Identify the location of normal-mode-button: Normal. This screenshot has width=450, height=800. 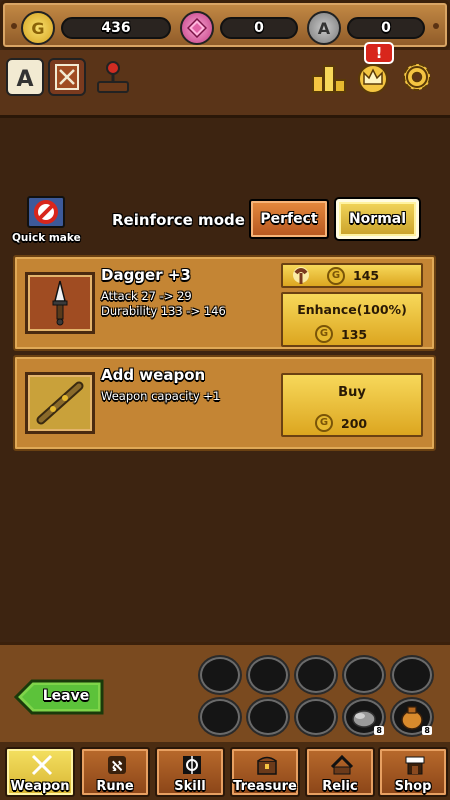
(377, 219).